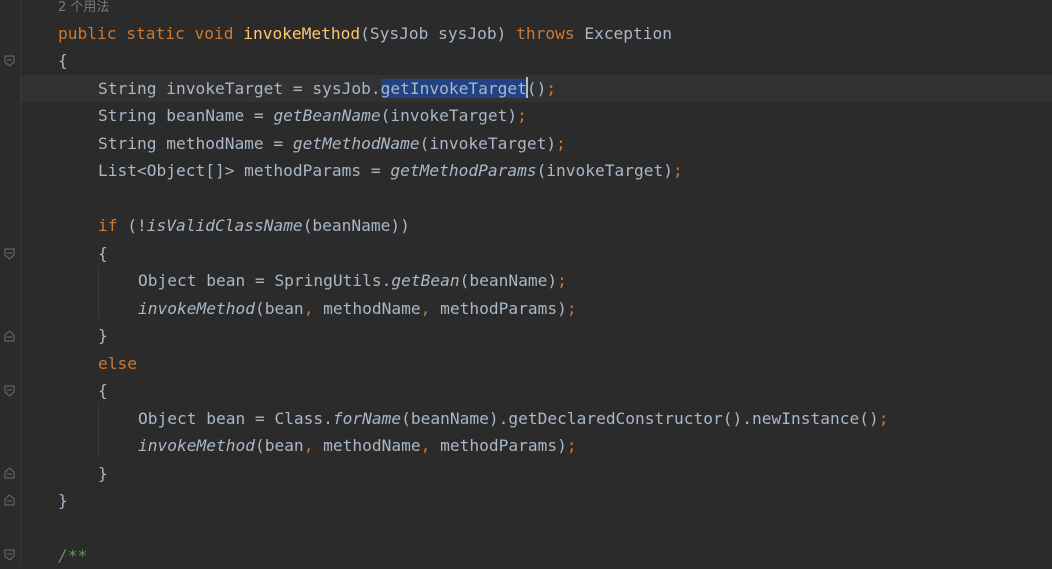 Image resolution: width=1052 pixels, height=569 pixels. I want to click on method-call: getBeanName, so click(327, 115).